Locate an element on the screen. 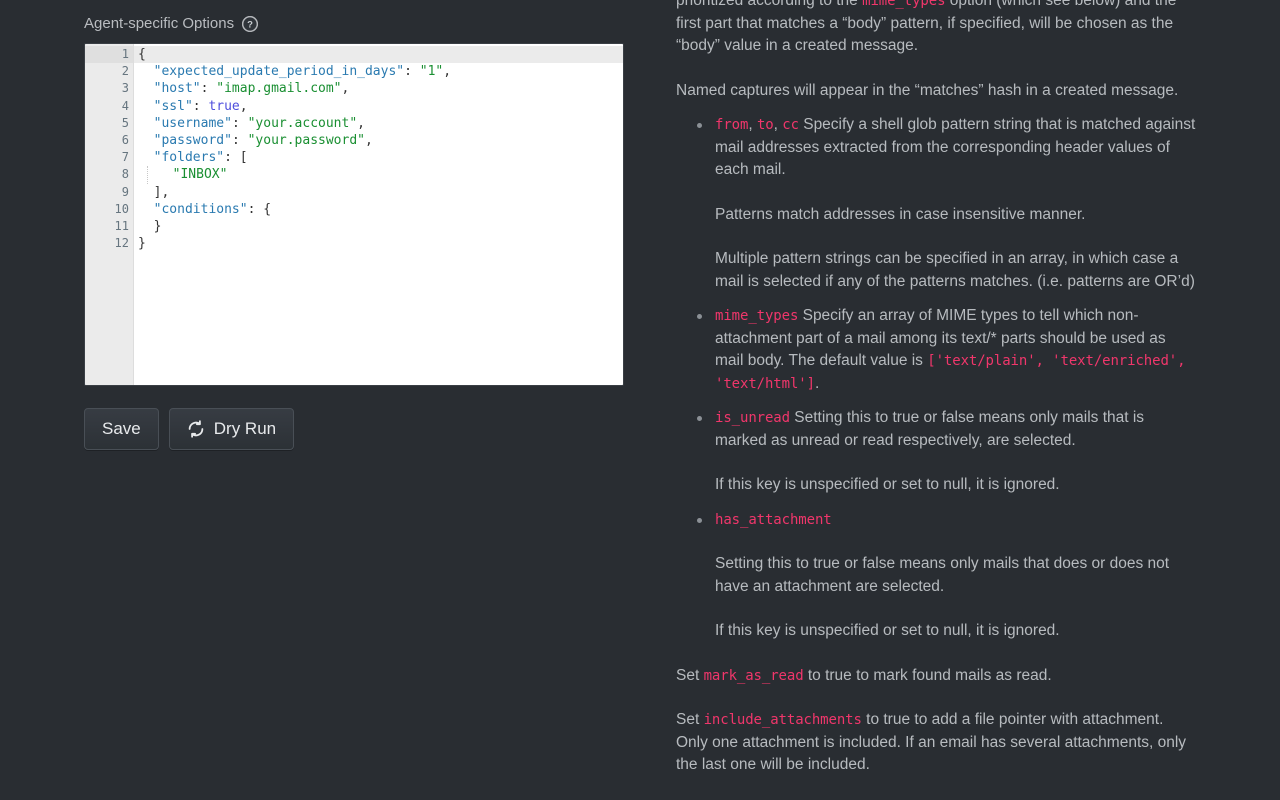 The height and width of the screenshot is (800, 1280). code-token-punc: : { is located at coordinates (259, 209).